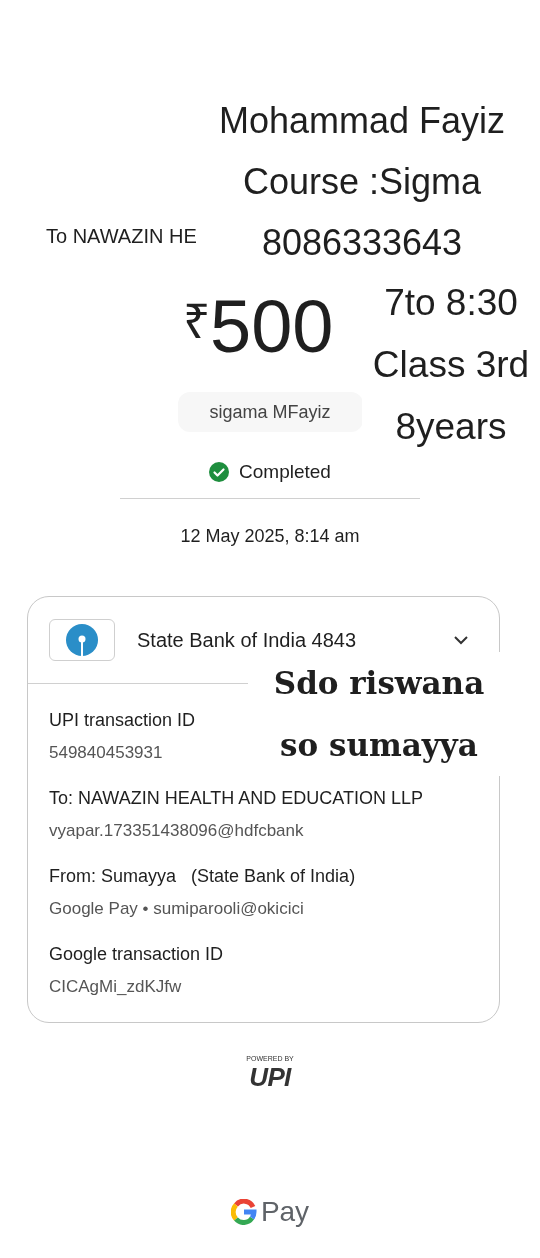  Describe the element at coordinates (106, 753) in the screenshot. I see `detail-value: 549840453931` at that location.